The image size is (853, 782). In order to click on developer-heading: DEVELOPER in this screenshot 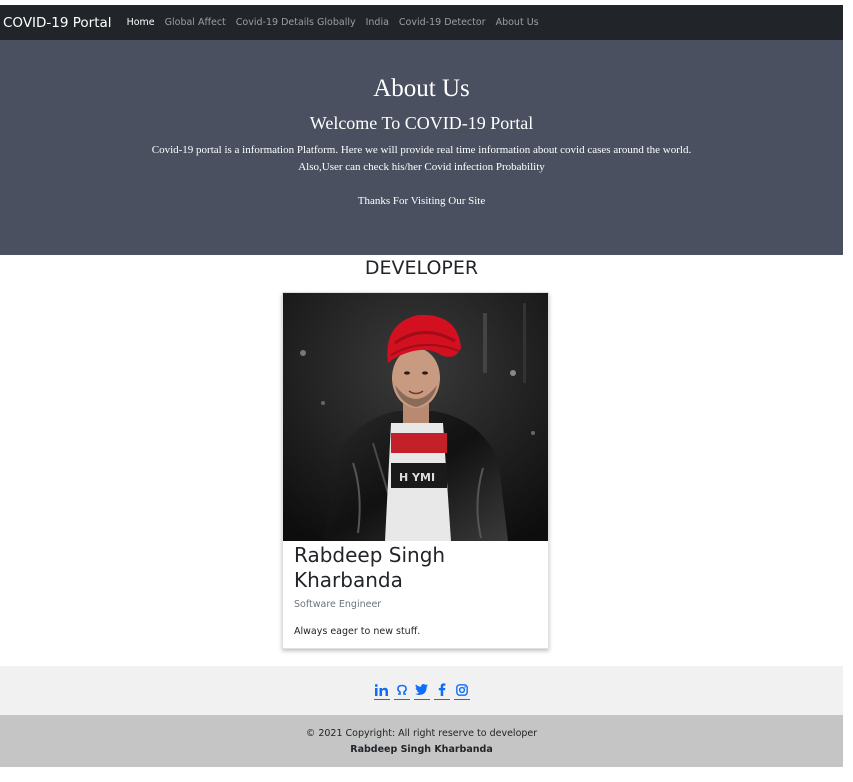, I will do `click(421, 268)`.